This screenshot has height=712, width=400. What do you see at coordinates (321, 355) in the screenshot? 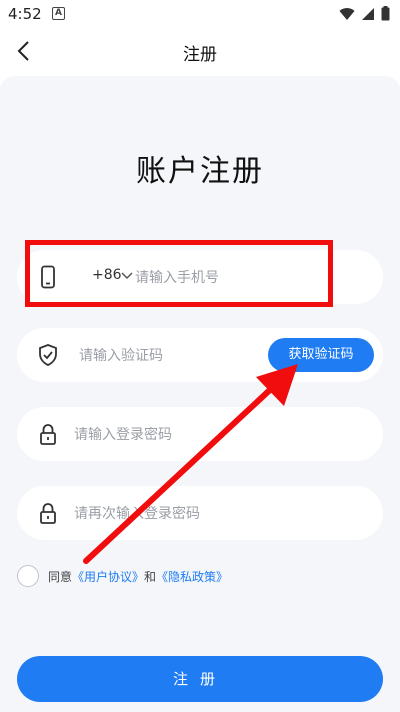
I see `get-code-button: 获取验证码` at bounding box center [321, 355].